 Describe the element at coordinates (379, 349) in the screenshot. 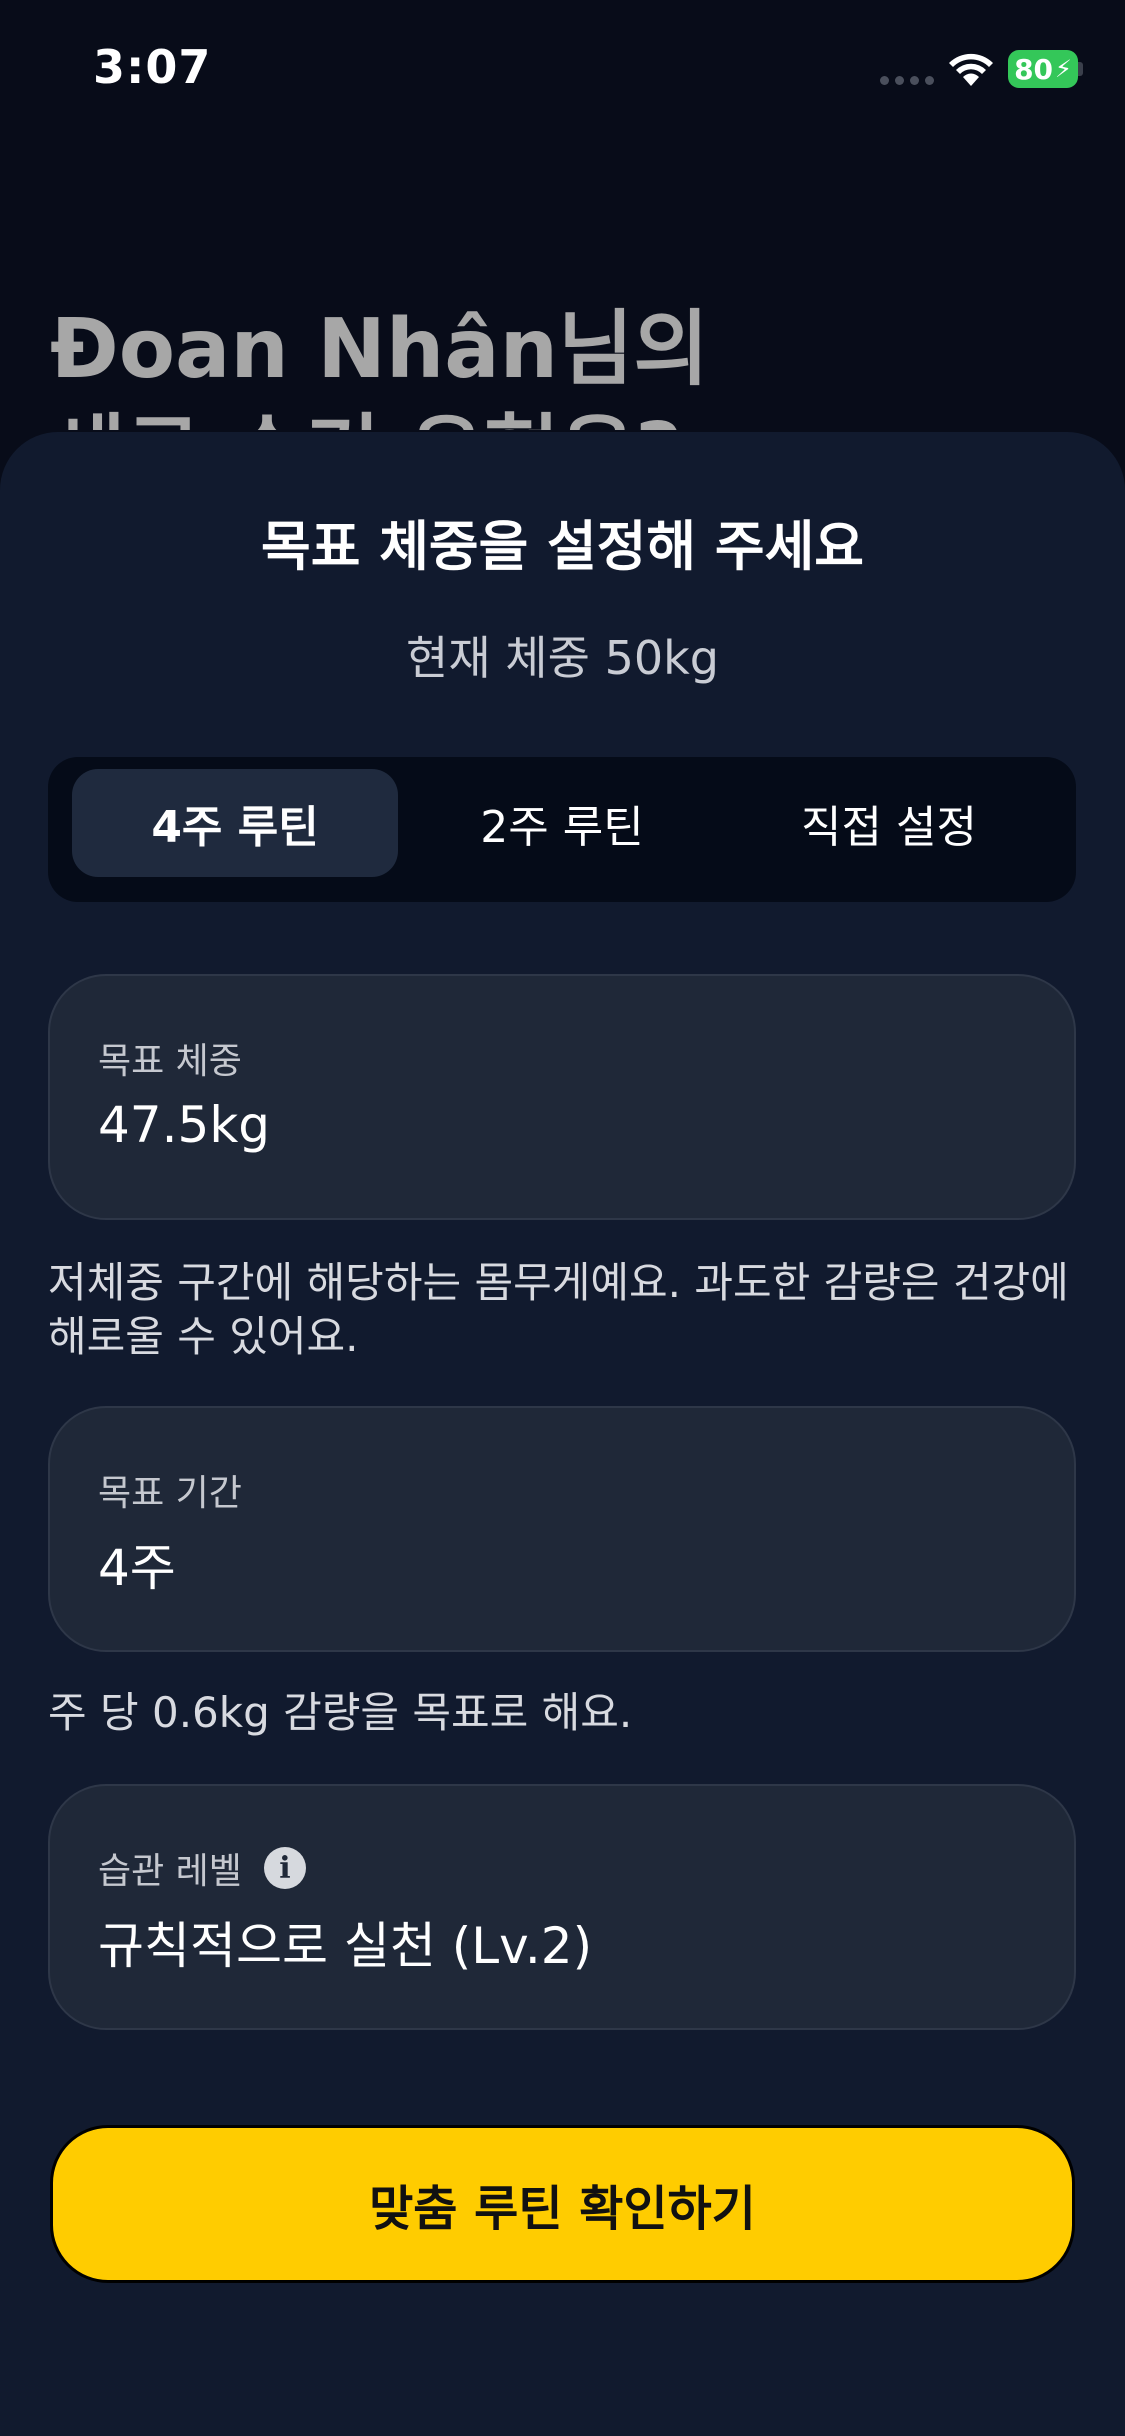

I see `background-heading-line1: Đoan Nhân님의` at that location.